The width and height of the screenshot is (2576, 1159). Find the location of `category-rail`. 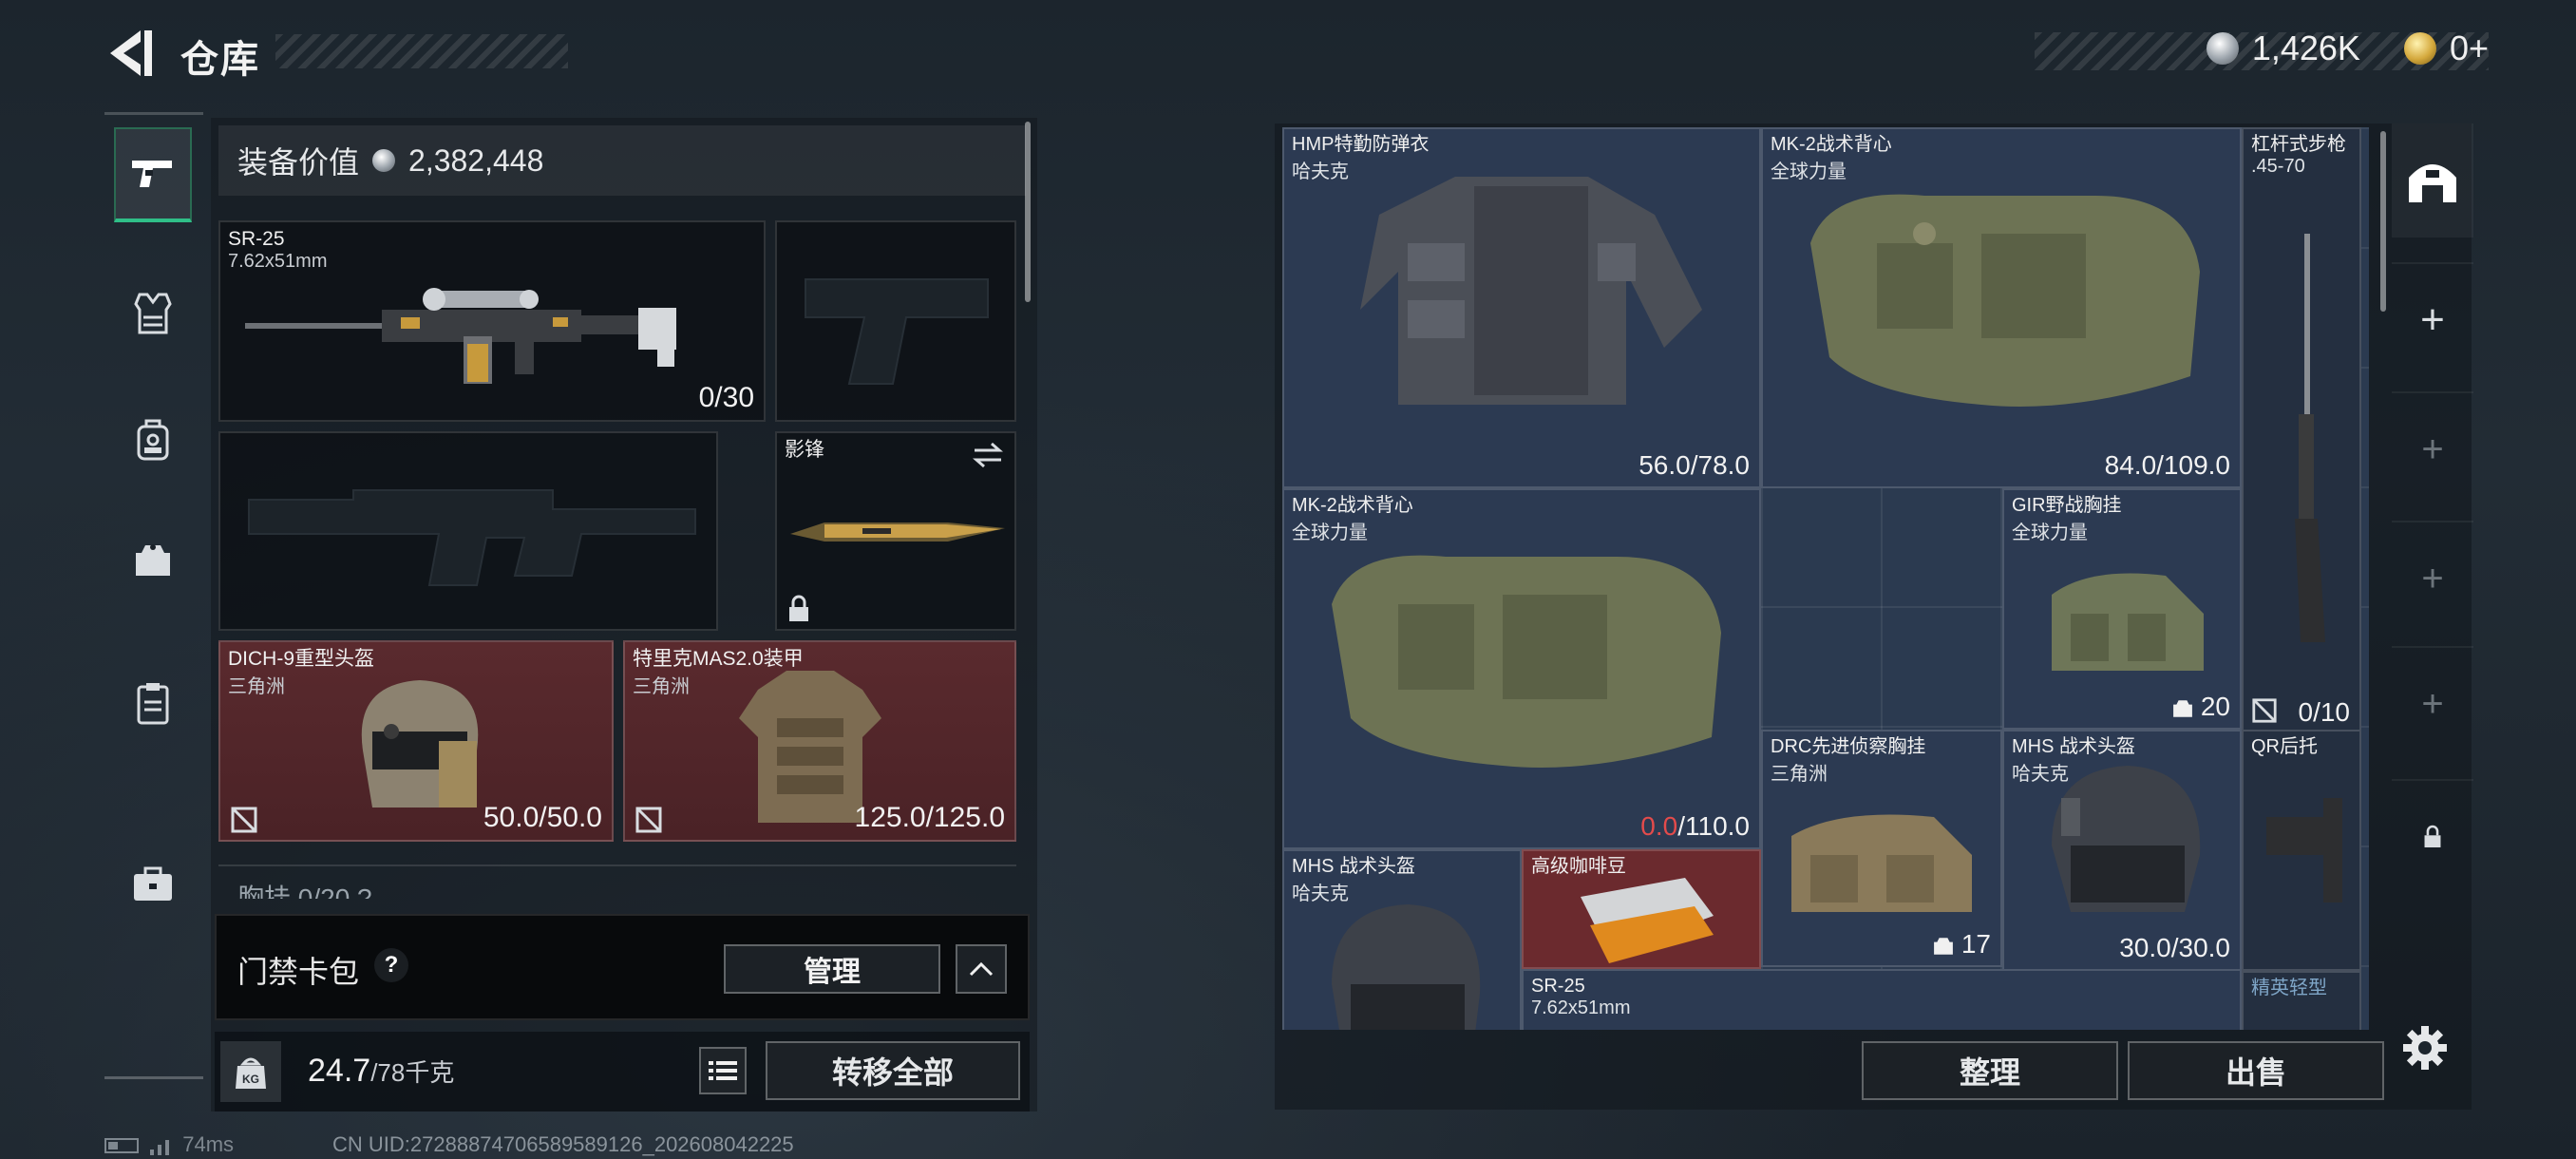

category-rail is located at coordinates (153, 598).